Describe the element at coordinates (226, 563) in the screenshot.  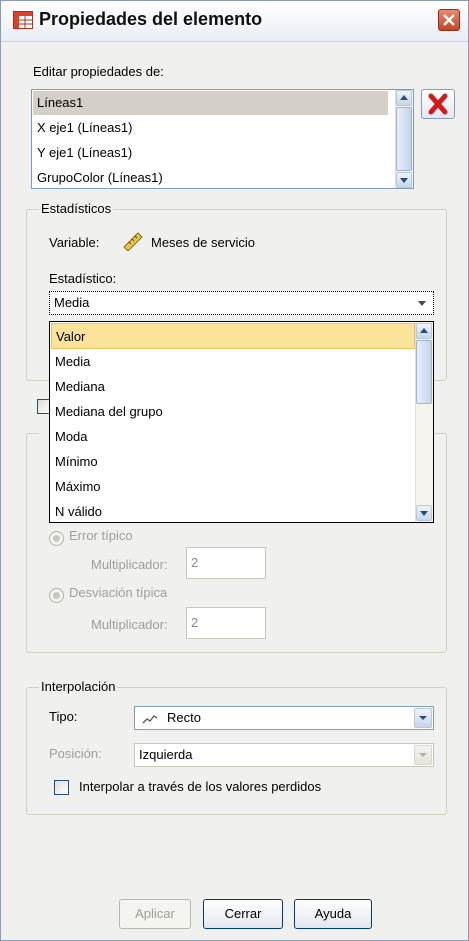
I see `std-error-multiplier-input: 2` at that location.